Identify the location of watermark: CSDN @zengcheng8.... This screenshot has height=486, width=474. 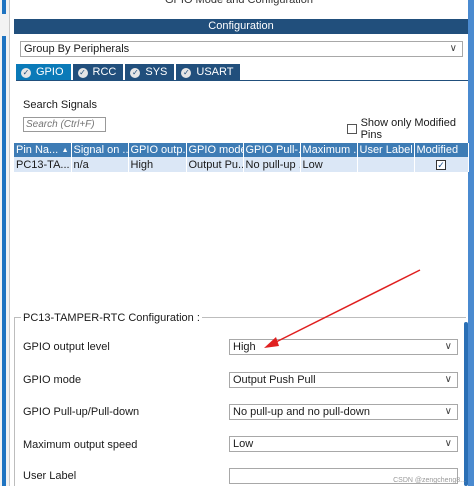
(429, 480).